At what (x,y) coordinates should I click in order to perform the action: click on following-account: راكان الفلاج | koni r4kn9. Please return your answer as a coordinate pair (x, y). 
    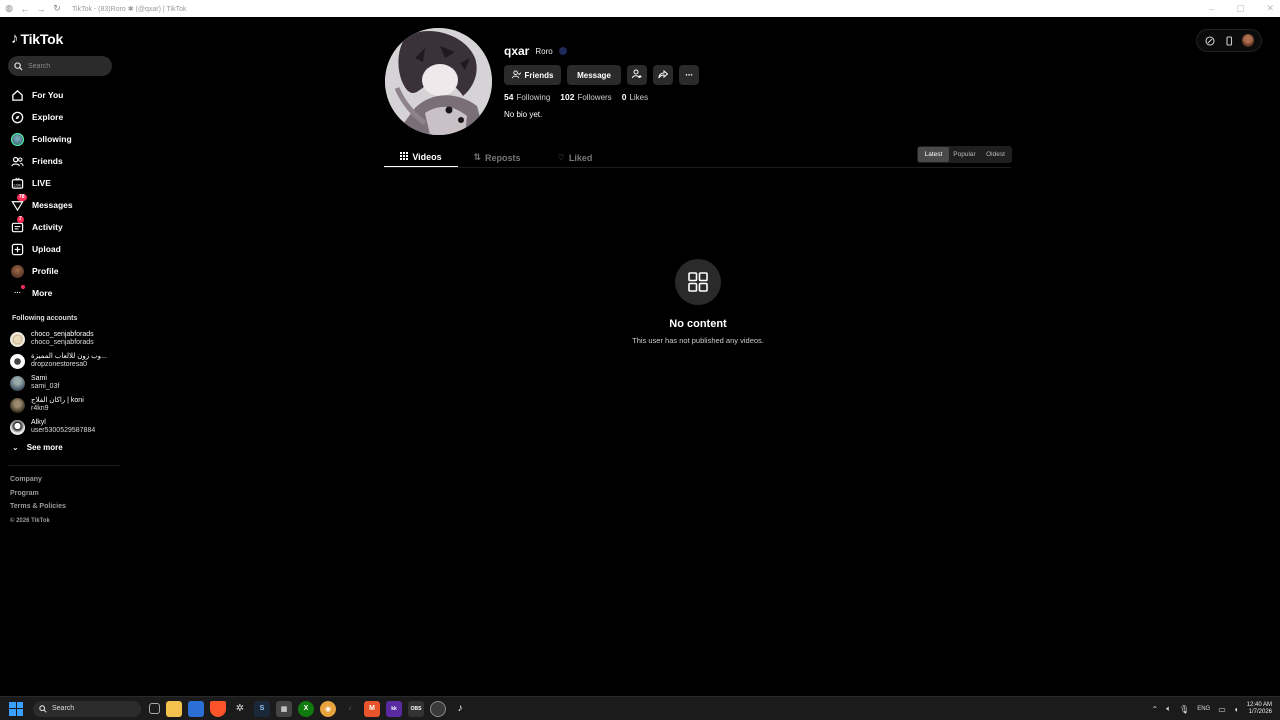
    Looking at the image, I should click on (65, 405).